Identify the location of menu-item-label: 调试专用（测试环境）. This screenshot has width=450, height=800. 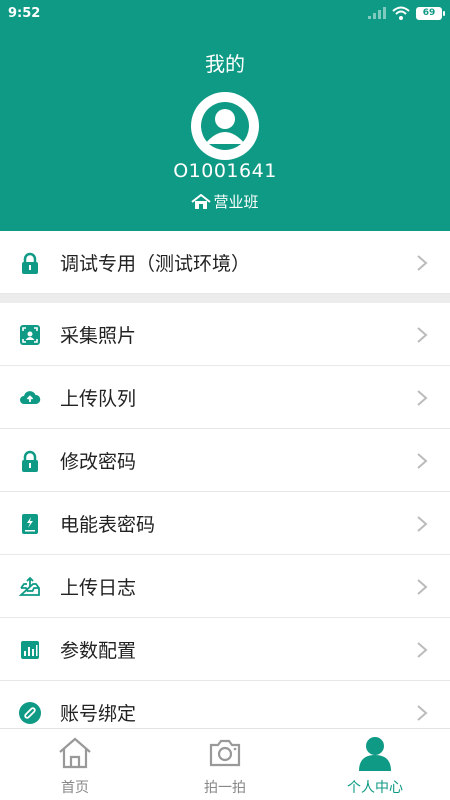
(155, 264).